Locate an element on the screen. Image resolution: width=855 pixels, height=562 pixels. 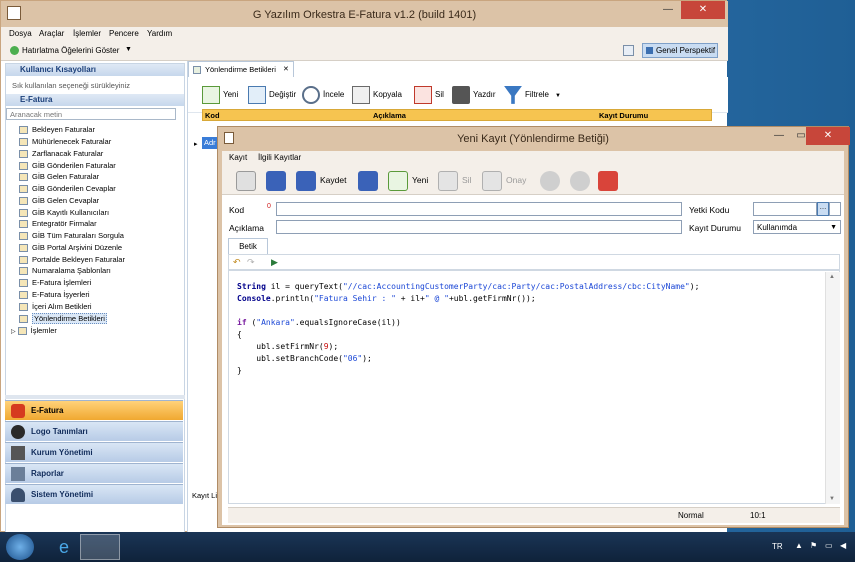
sidebar-item-zarflanacak: Zarflanacak Faturalar is located at coordinates (61, 153).